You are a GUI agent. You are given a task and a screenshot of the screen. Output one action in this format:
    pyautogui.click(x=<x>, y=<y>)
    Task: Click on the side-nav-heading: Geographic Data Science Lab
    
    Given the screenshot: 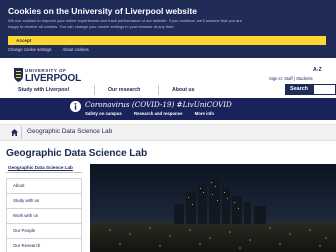 What is the action you would take?
    pyautogui.click(x=44, y=168)
    